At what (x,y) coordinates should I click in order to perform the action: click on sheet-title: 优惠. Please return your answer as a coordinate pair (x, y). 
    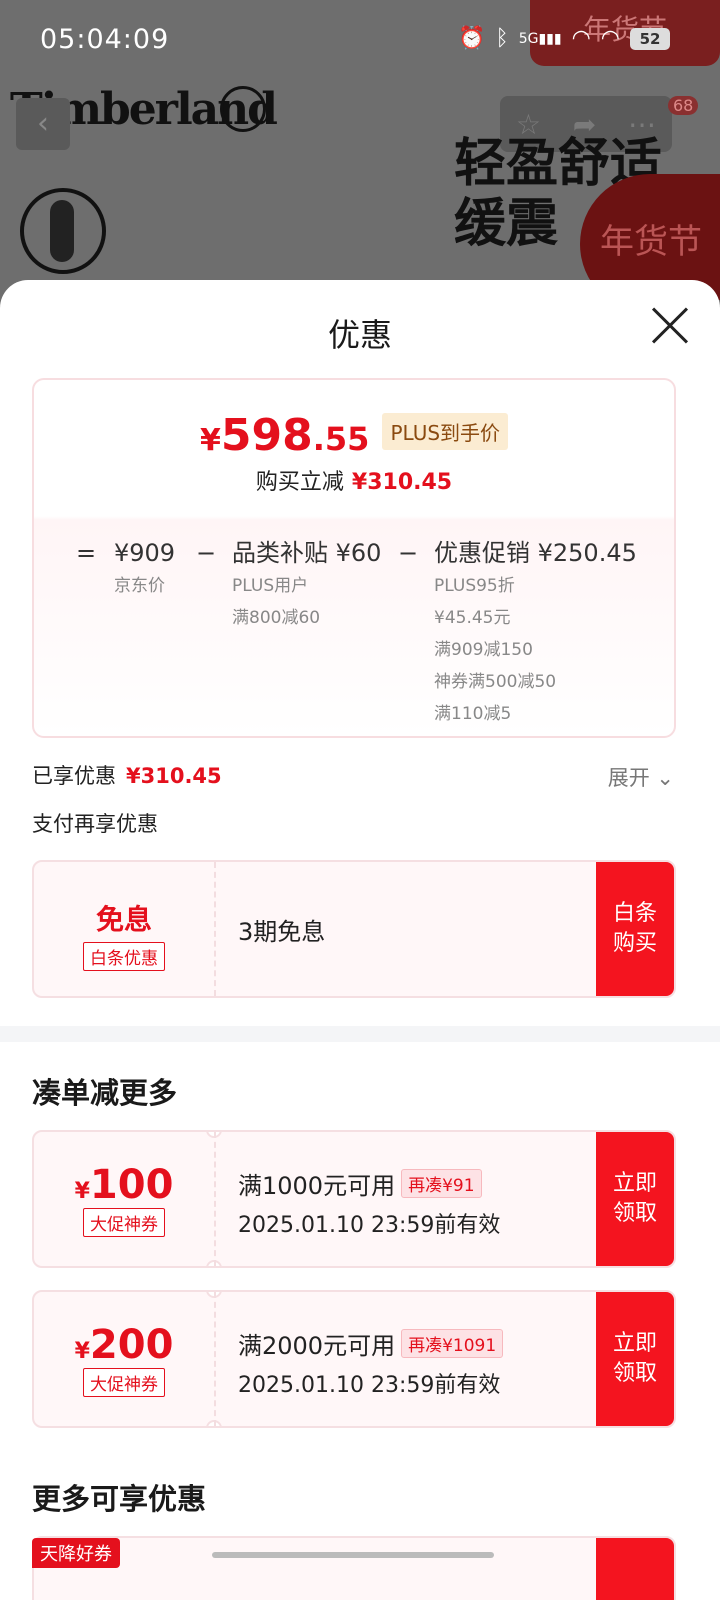
    Looking at the image, I should click on (359, 335).